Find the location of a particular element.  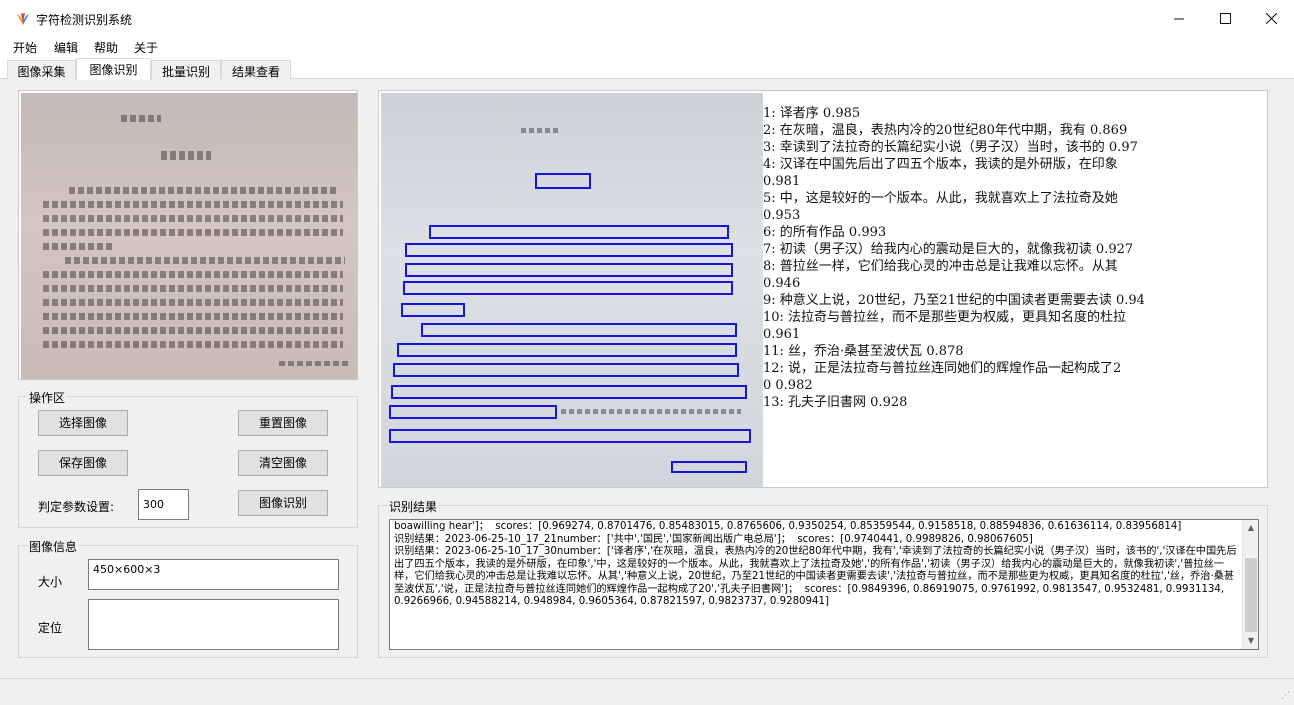

source-image-panel is located at coordinates (188, 235).